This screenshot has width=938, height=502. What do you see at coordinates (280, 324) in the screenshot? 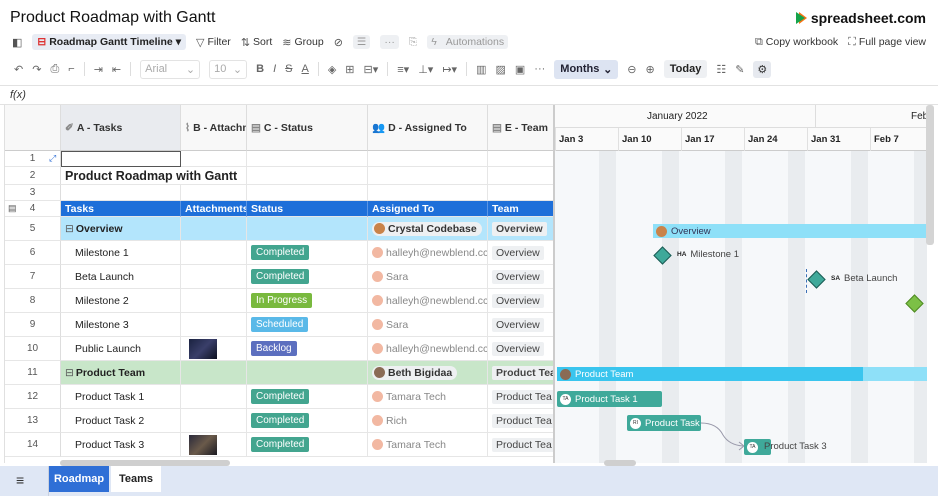
I see `status-badge: Scheduled` at bounding box center [280, 324].